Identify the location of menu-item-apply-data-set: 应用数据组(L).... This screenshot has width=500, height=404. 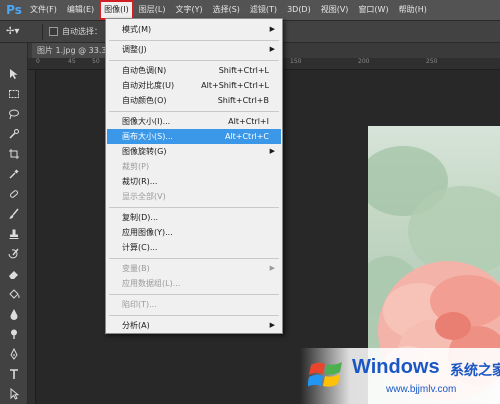
(194, 283).